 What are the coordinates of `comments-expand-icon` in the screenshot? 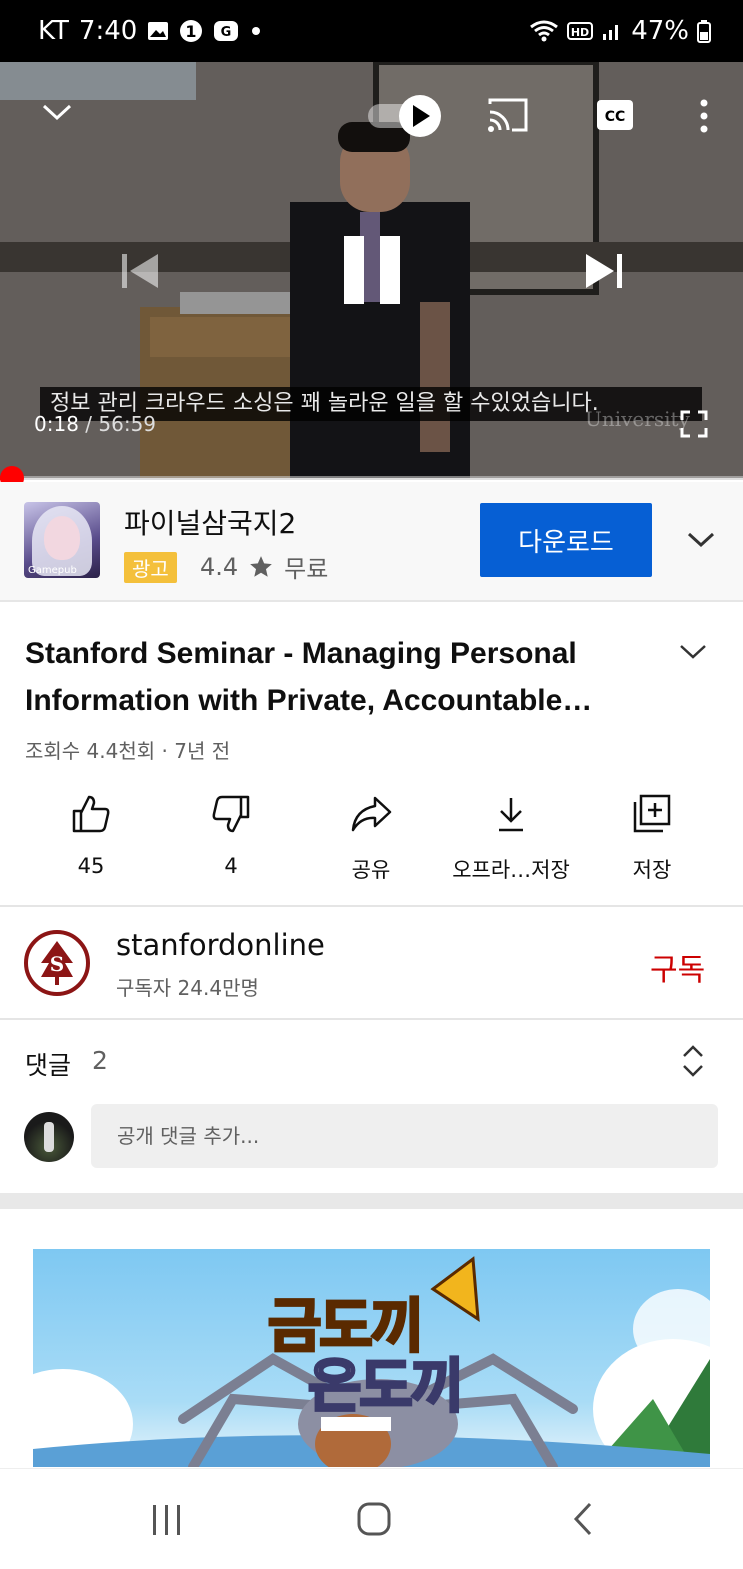 It's located at (693, 1061).